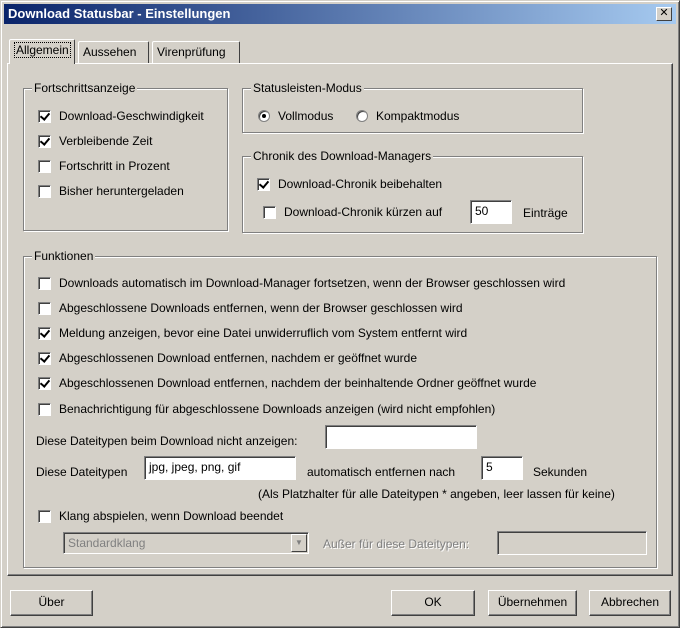 The height and width of the screenshot is (628, 680). What do you see at coordinates (560, 472) in the screenshot?
I see `auto-remove-label-suffix: Sekunden` at bounding box center [560, 472].